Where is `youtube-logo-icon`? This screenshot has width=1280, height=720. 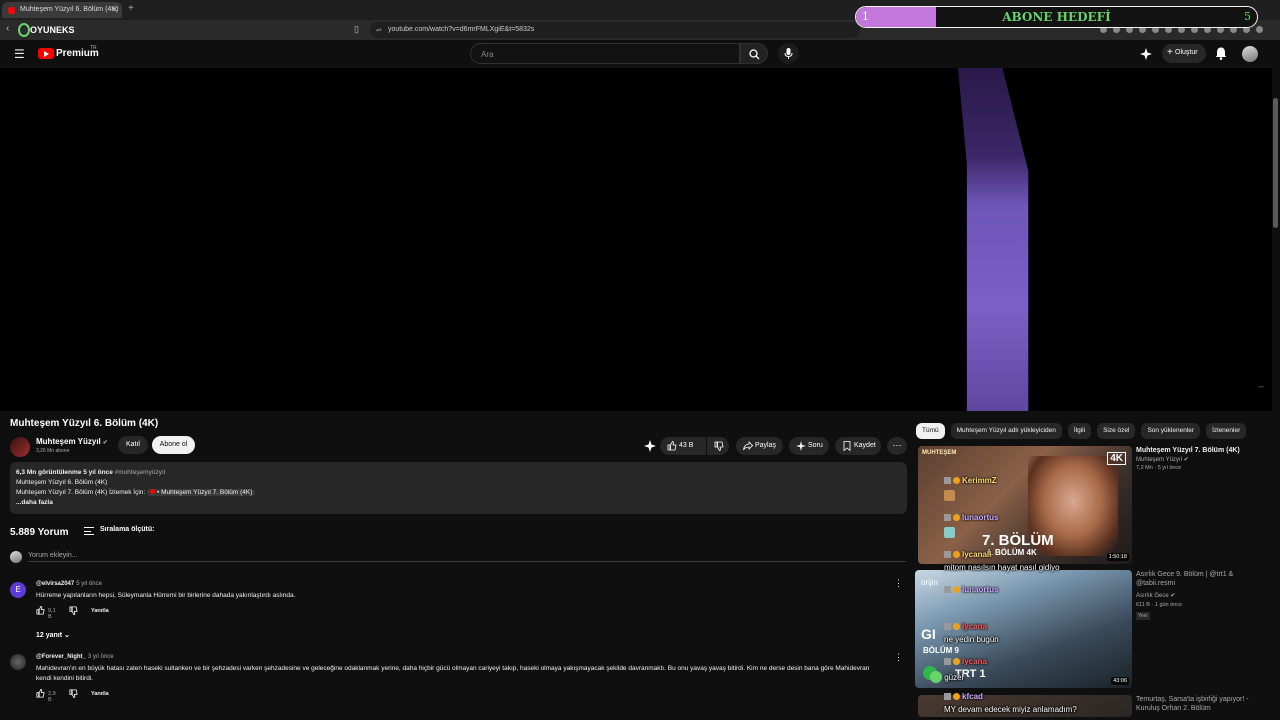
youtube-logo-icon is located at coordinates (46, 53).